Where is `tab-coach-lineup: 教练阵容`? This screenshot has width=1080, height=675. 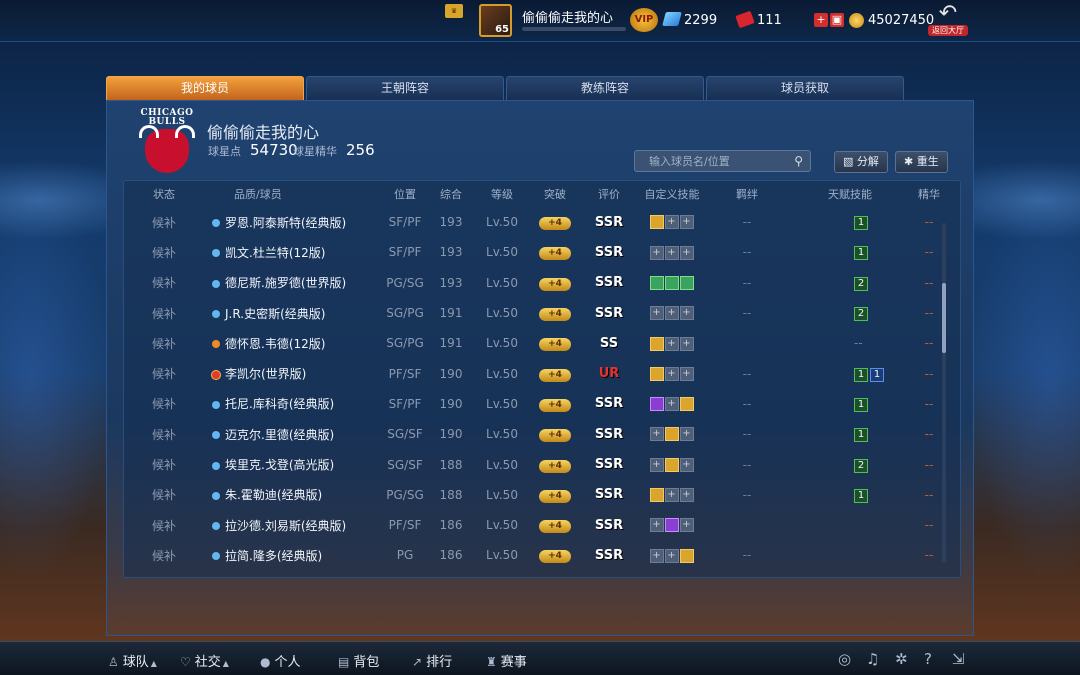
tab-coach-lineup: 教练阵容 is located at coordinates (605, 88).